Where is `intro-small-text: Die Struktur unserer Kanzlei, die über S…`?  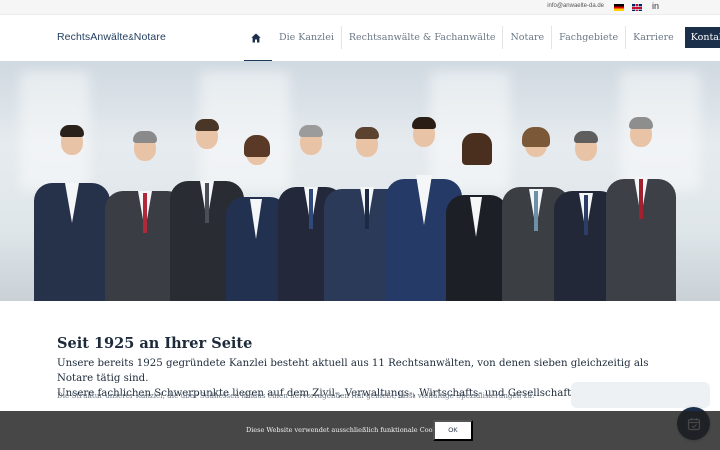 intro-small-text: Die Struktur unserer Kanzlei, die über S… is located at coordinates (296, 395).